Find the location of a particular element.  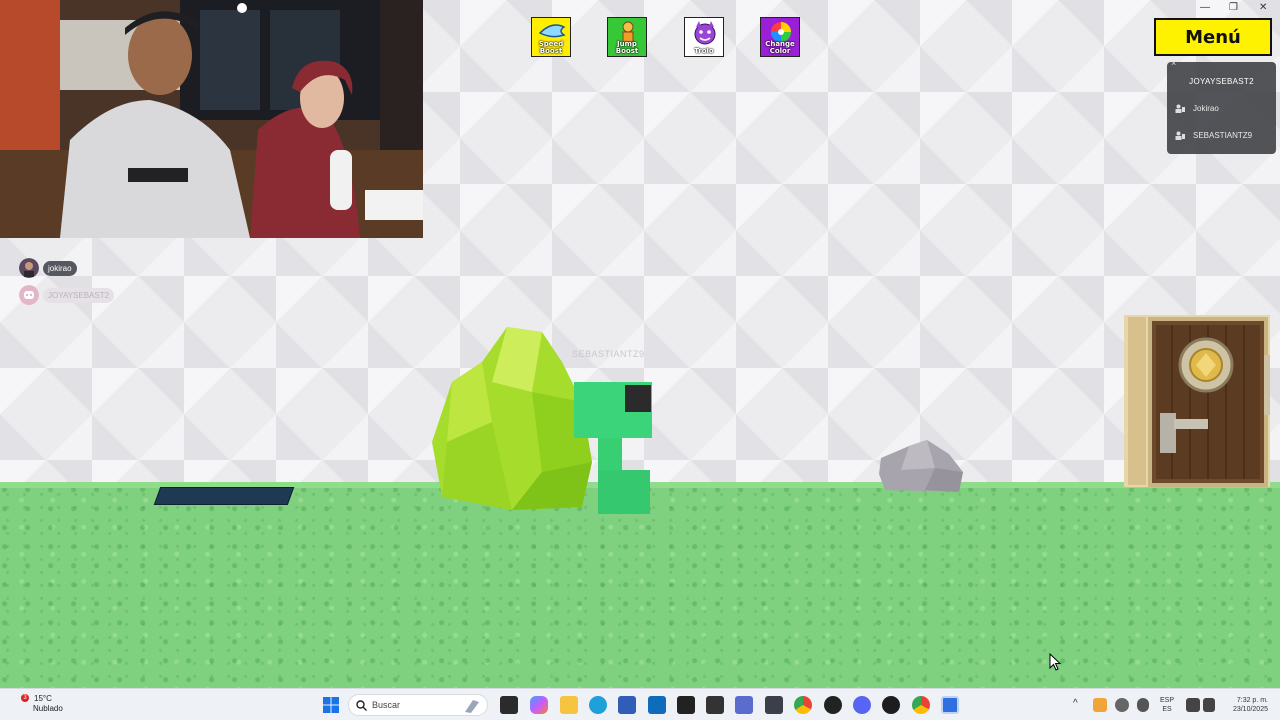

restore-icon: ❐ is located at coordinates (1233, 7).